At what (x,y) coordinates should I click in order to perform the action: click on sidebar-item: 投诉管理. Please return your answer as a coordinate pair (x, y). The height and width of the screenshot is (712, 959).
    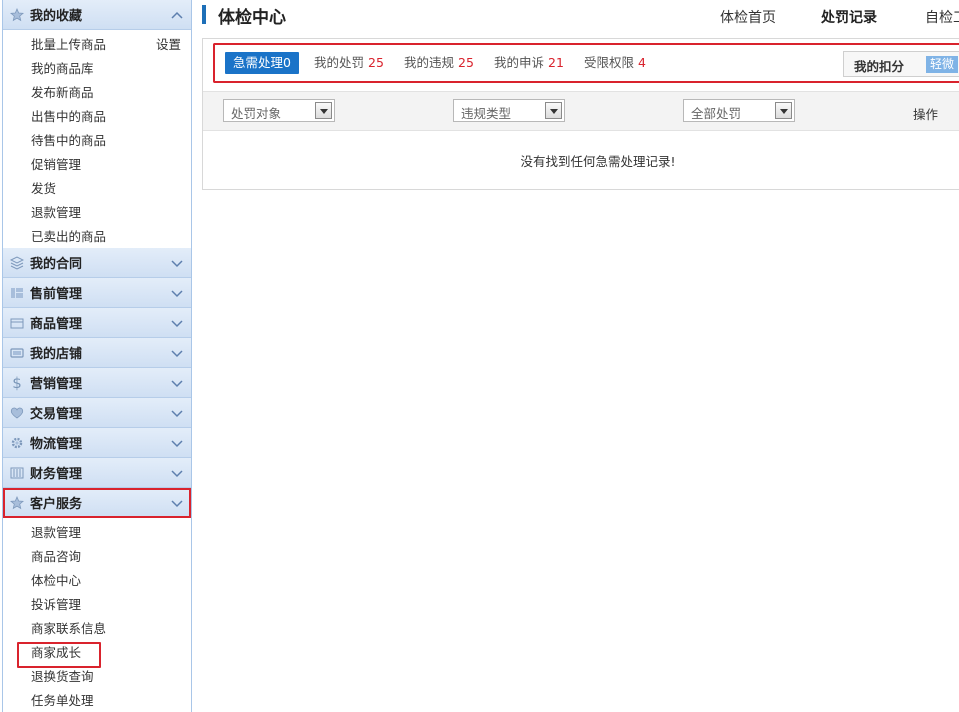
    Looking at the image, I should click on (97, 605).